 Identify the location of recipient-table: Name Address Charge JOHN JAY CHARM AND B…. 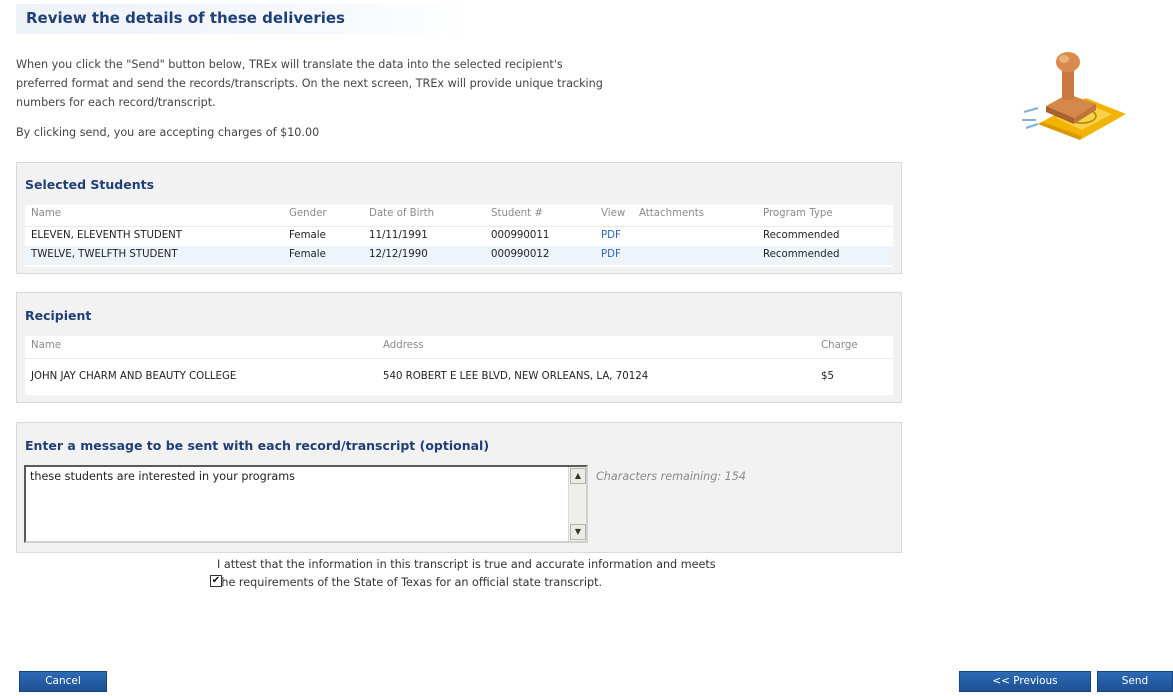
(459, 365).